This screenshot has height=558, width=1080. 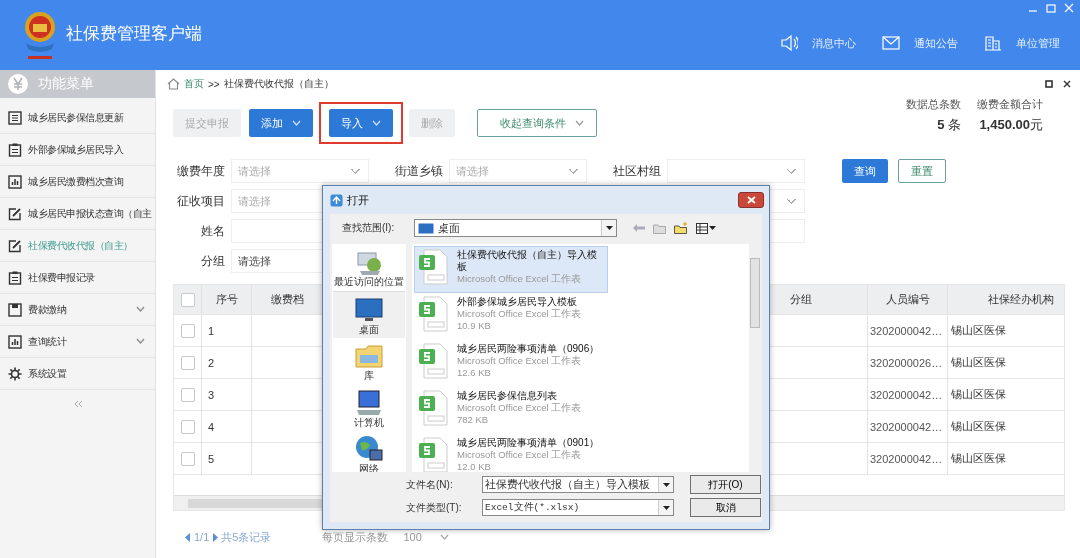 What do you see at coordinates (278, 84) in the screenshot?
I see `breadcrumb-current: 社保费代收代报（自主）` at bounding box center [278, 84].